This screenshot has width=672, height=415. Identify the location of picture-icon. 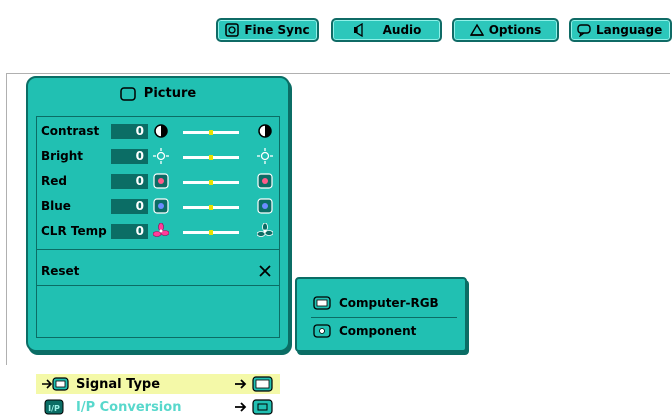
(128, 93).